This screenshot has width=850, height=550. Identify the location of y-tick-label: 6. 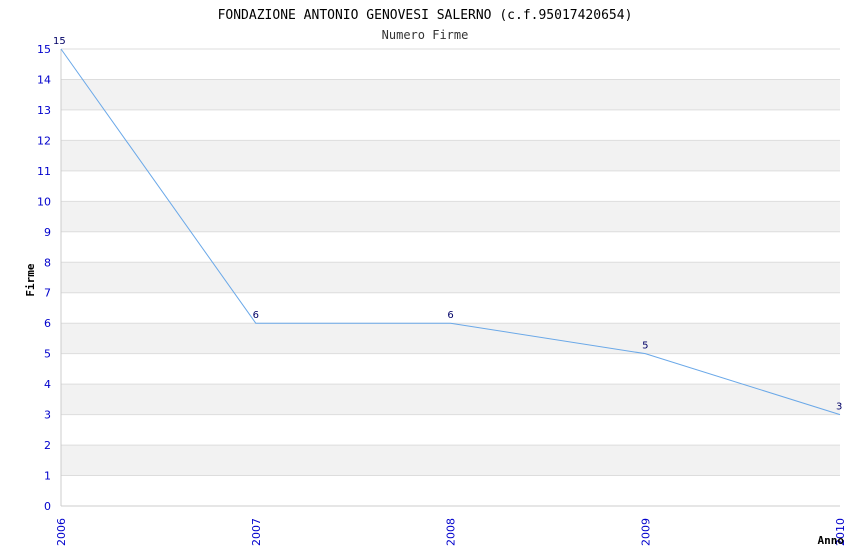
(47, 323).